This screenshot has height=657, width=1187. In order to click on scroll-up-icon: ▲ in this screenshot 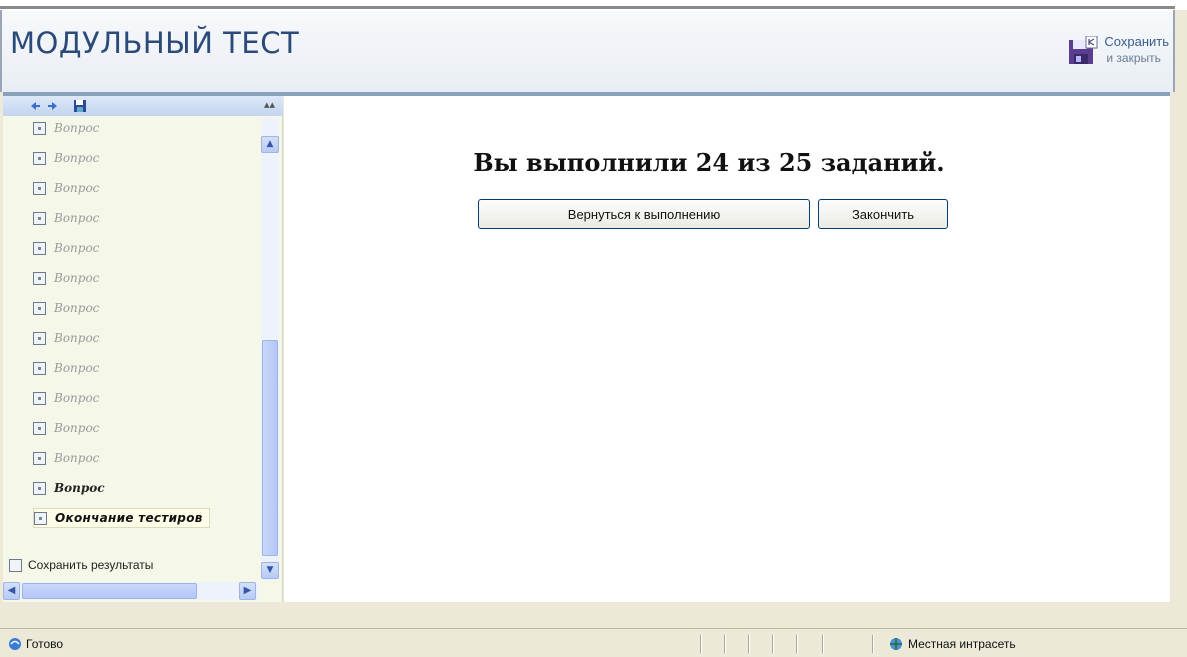, I will do `click(270, 144)`.